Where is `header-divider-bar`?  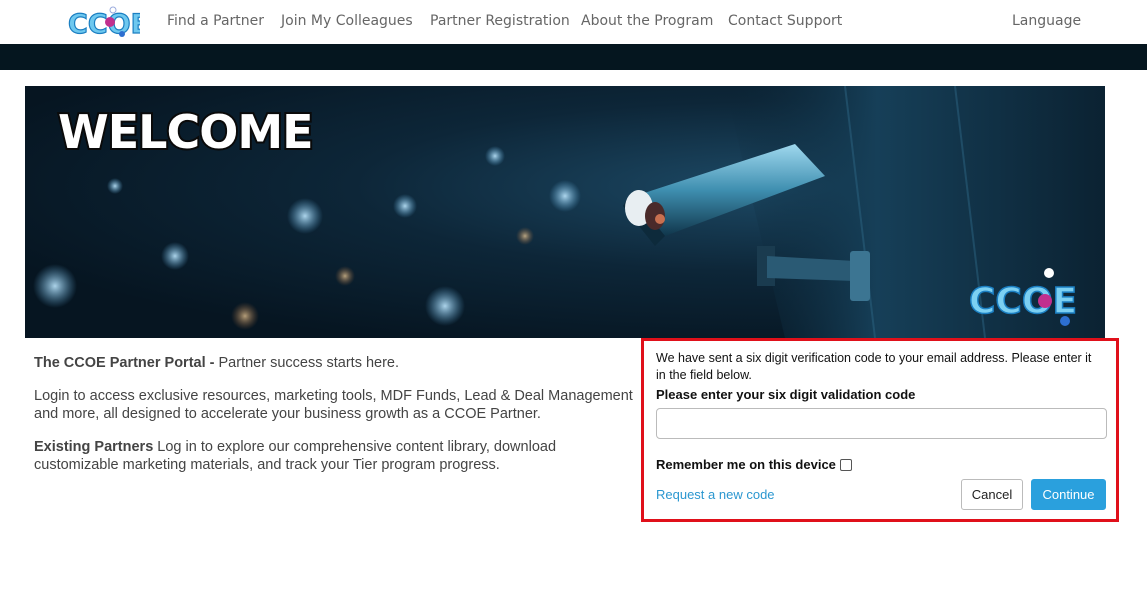 header-divider-bar is located at coordinates (573, 57).